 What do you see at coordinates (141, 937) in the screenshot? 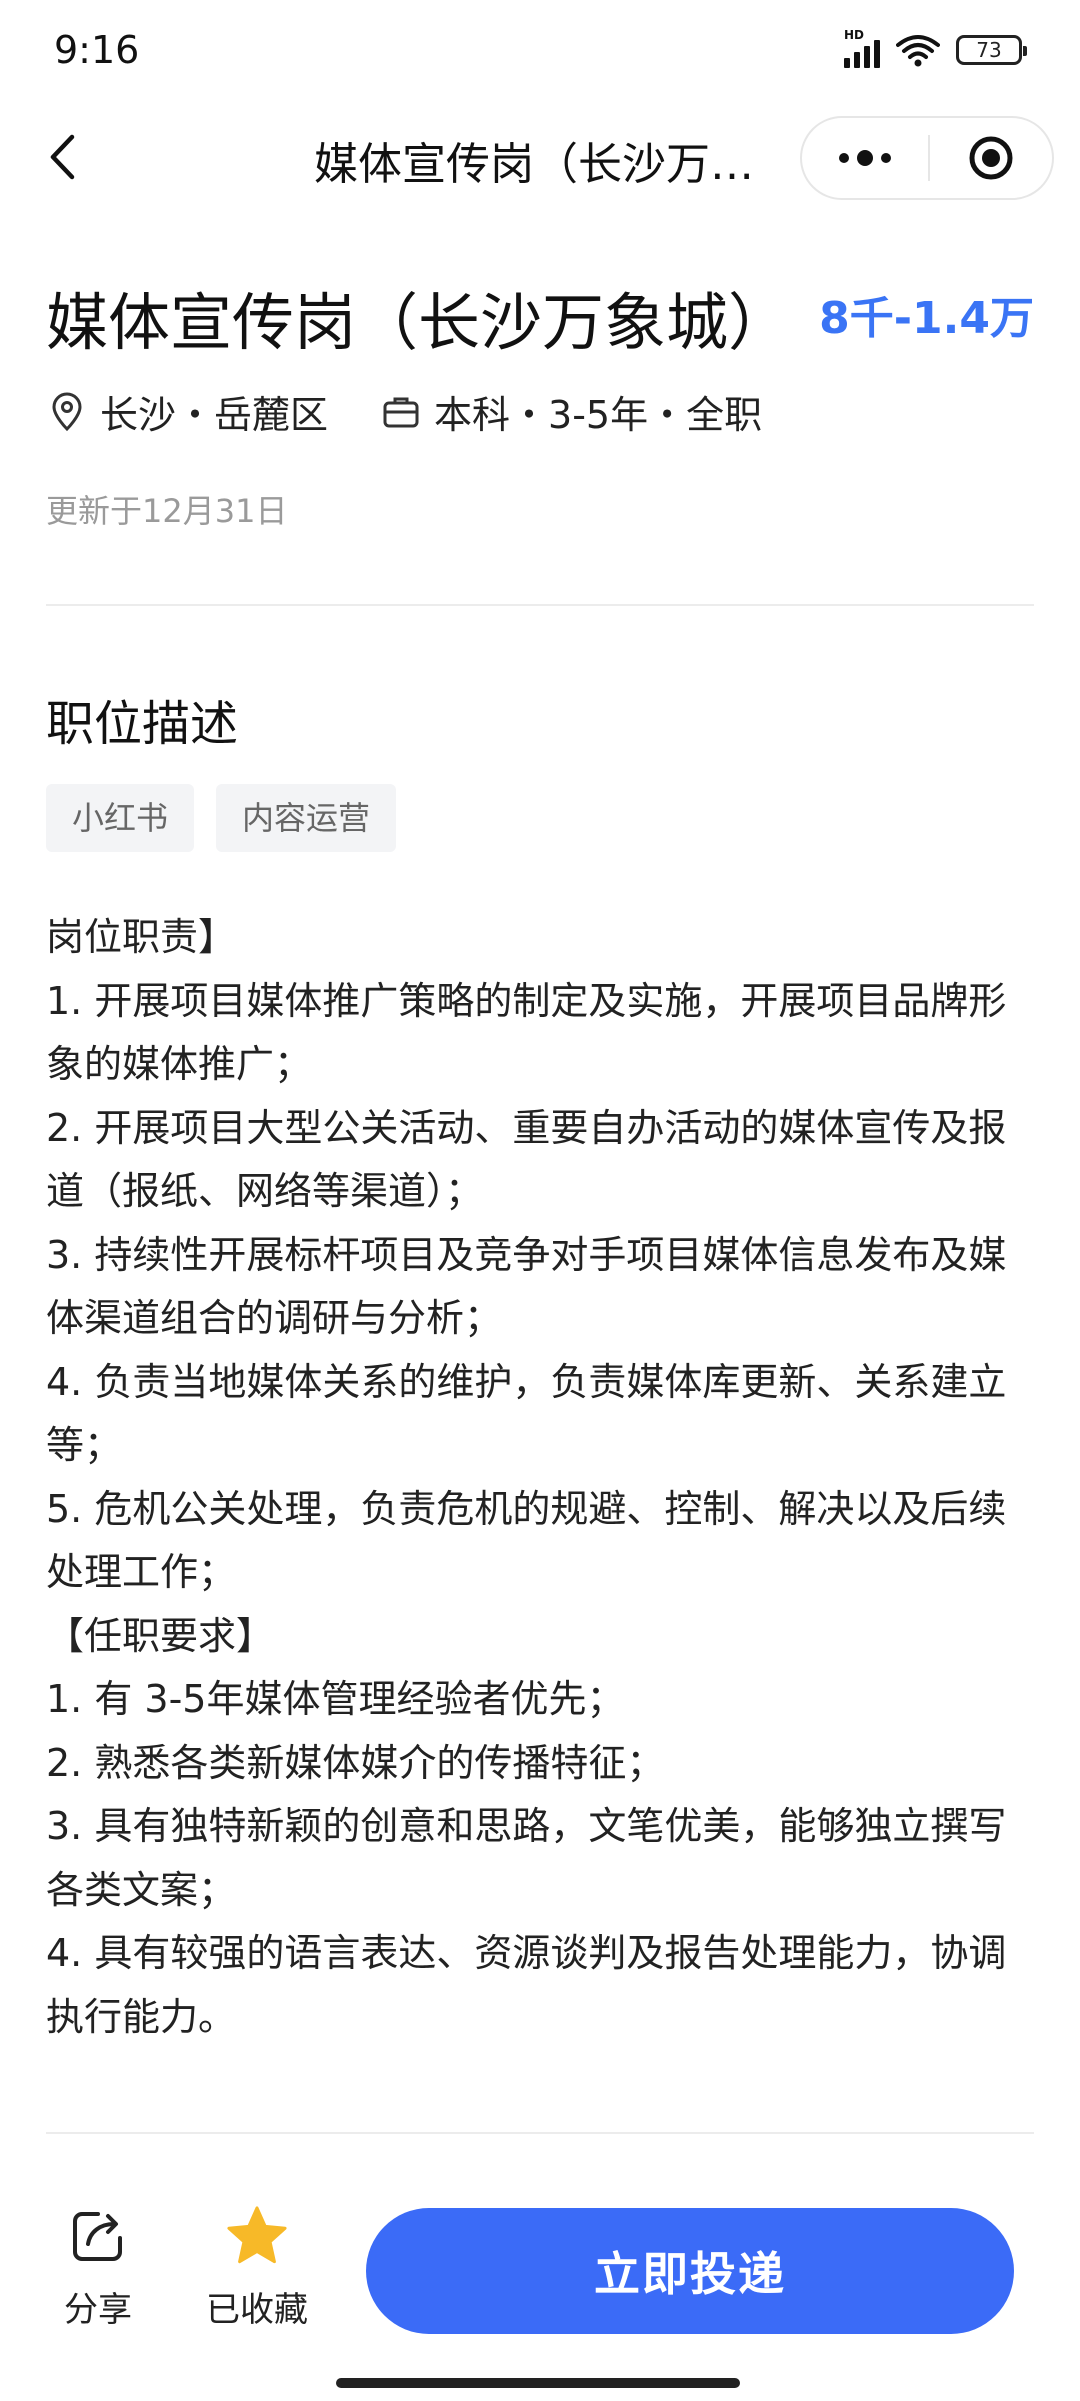
I see `description-line: 岗位职责】` at bounding box center [141, 937].